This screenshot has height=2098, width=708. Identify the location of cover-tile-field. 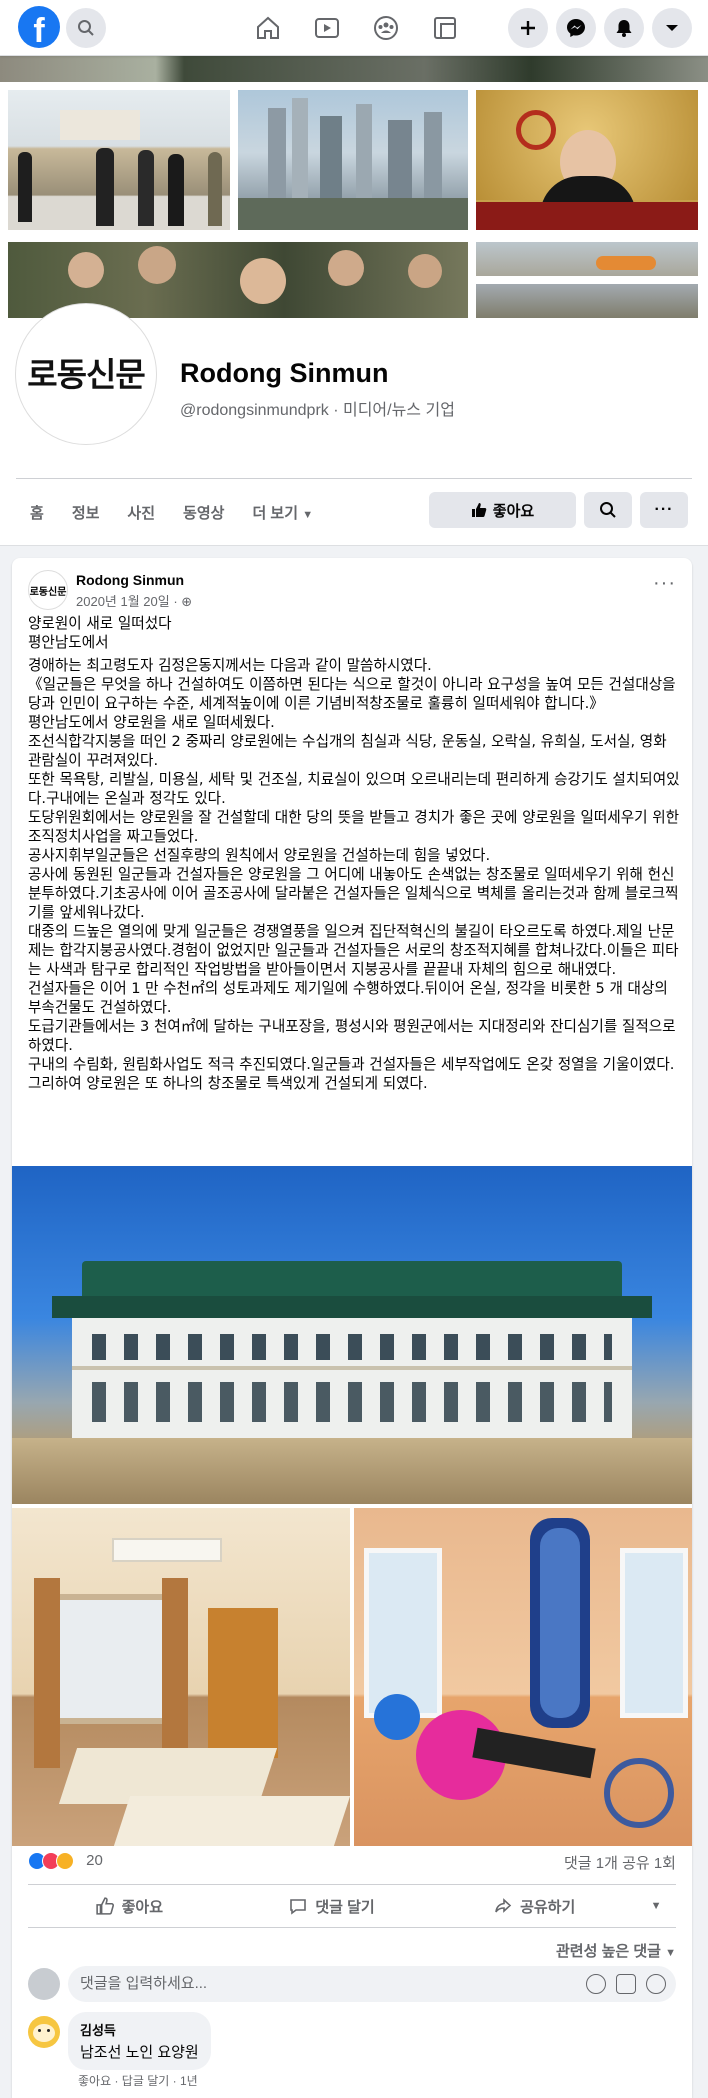
(587, 301).